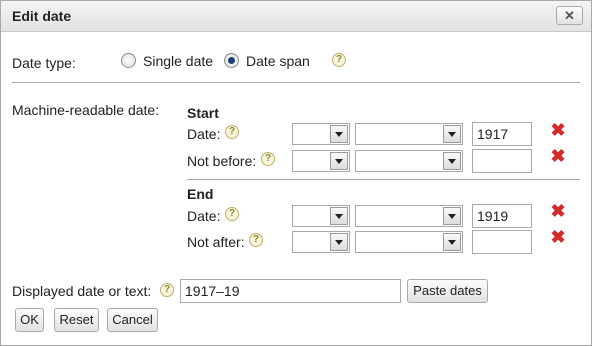 The height and width of the screenshot is (346, 592). Describe the element at coordinates (339, 60) in the screenshot. I see `date-type-help-icon: ?` at that location.